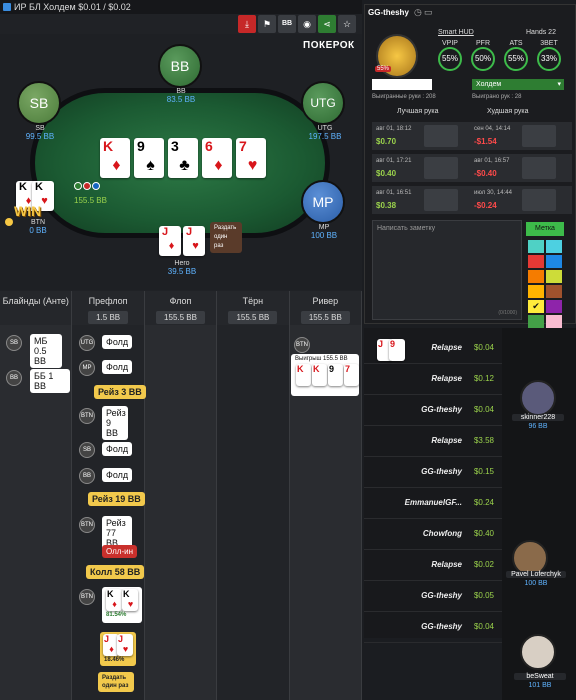 Image resolution: width=576 pixels, height=700 pixels. Describe the element at coordinates (418, 12) in the screenshot. I see `history-icon: ◷` at that location.